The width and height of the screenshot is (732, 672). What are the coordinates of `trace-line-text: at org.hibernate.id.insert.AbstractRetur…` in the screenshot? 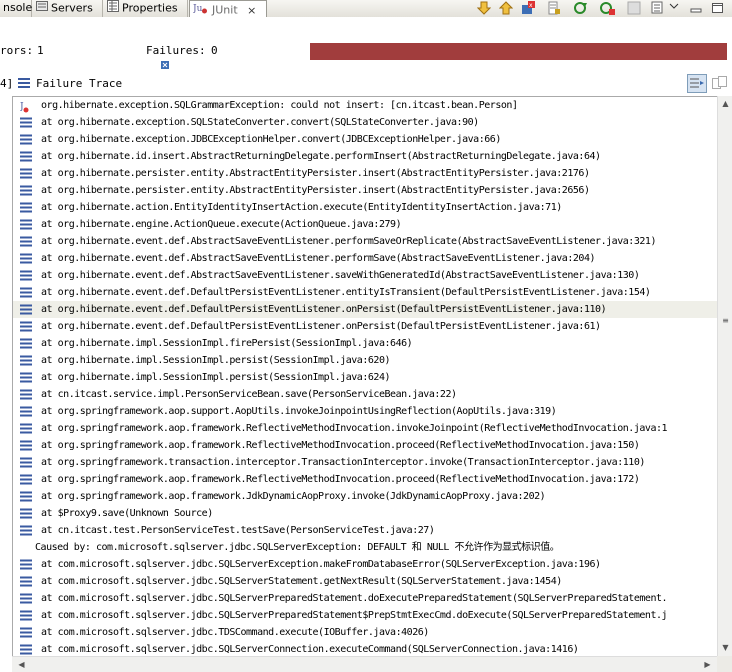 It's located at (321, 156).